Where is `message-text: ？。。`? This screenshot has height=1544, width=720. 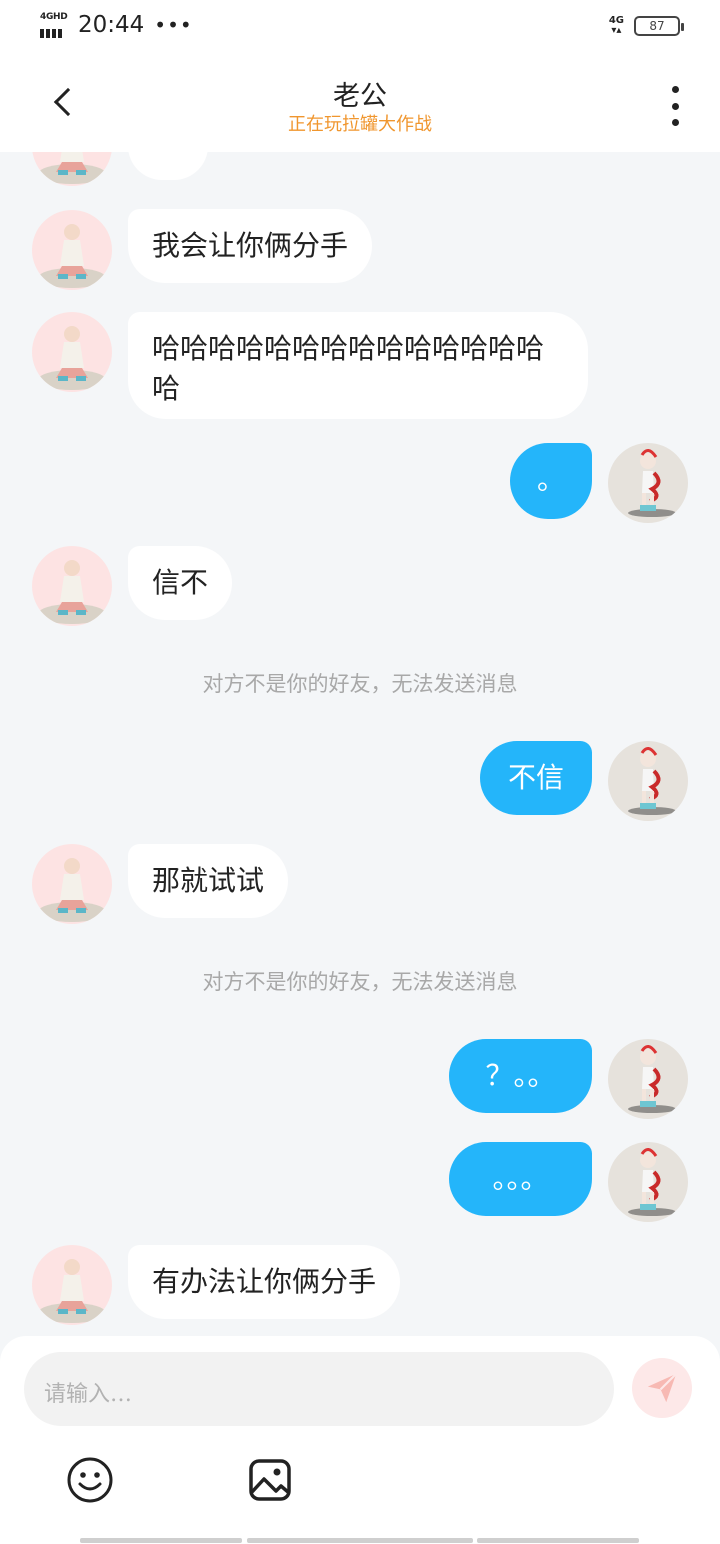
message-text: ？。。 is located at coordinates (520, 1075).